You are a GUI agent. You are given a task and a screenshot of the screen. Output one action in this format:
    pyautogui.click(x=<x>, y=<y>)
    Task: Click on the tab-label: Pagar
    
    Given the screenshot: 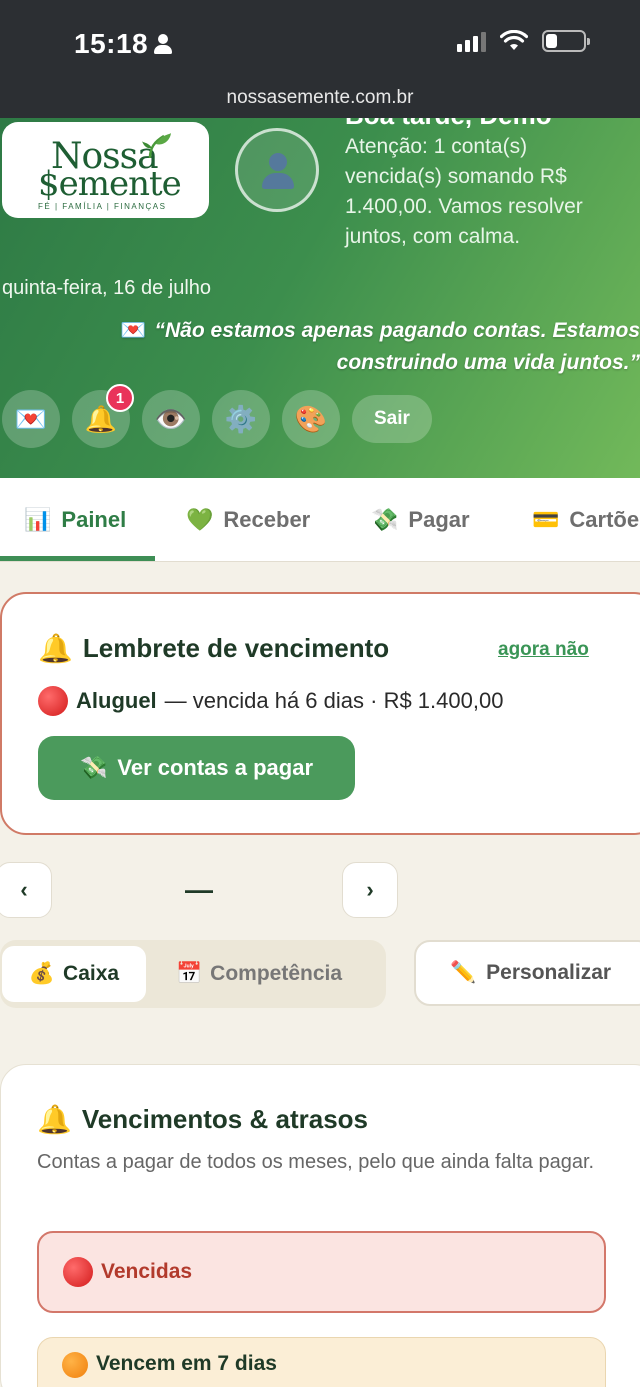 What is the action you would take?
    pyautogui.click(x=439, y=519)
    